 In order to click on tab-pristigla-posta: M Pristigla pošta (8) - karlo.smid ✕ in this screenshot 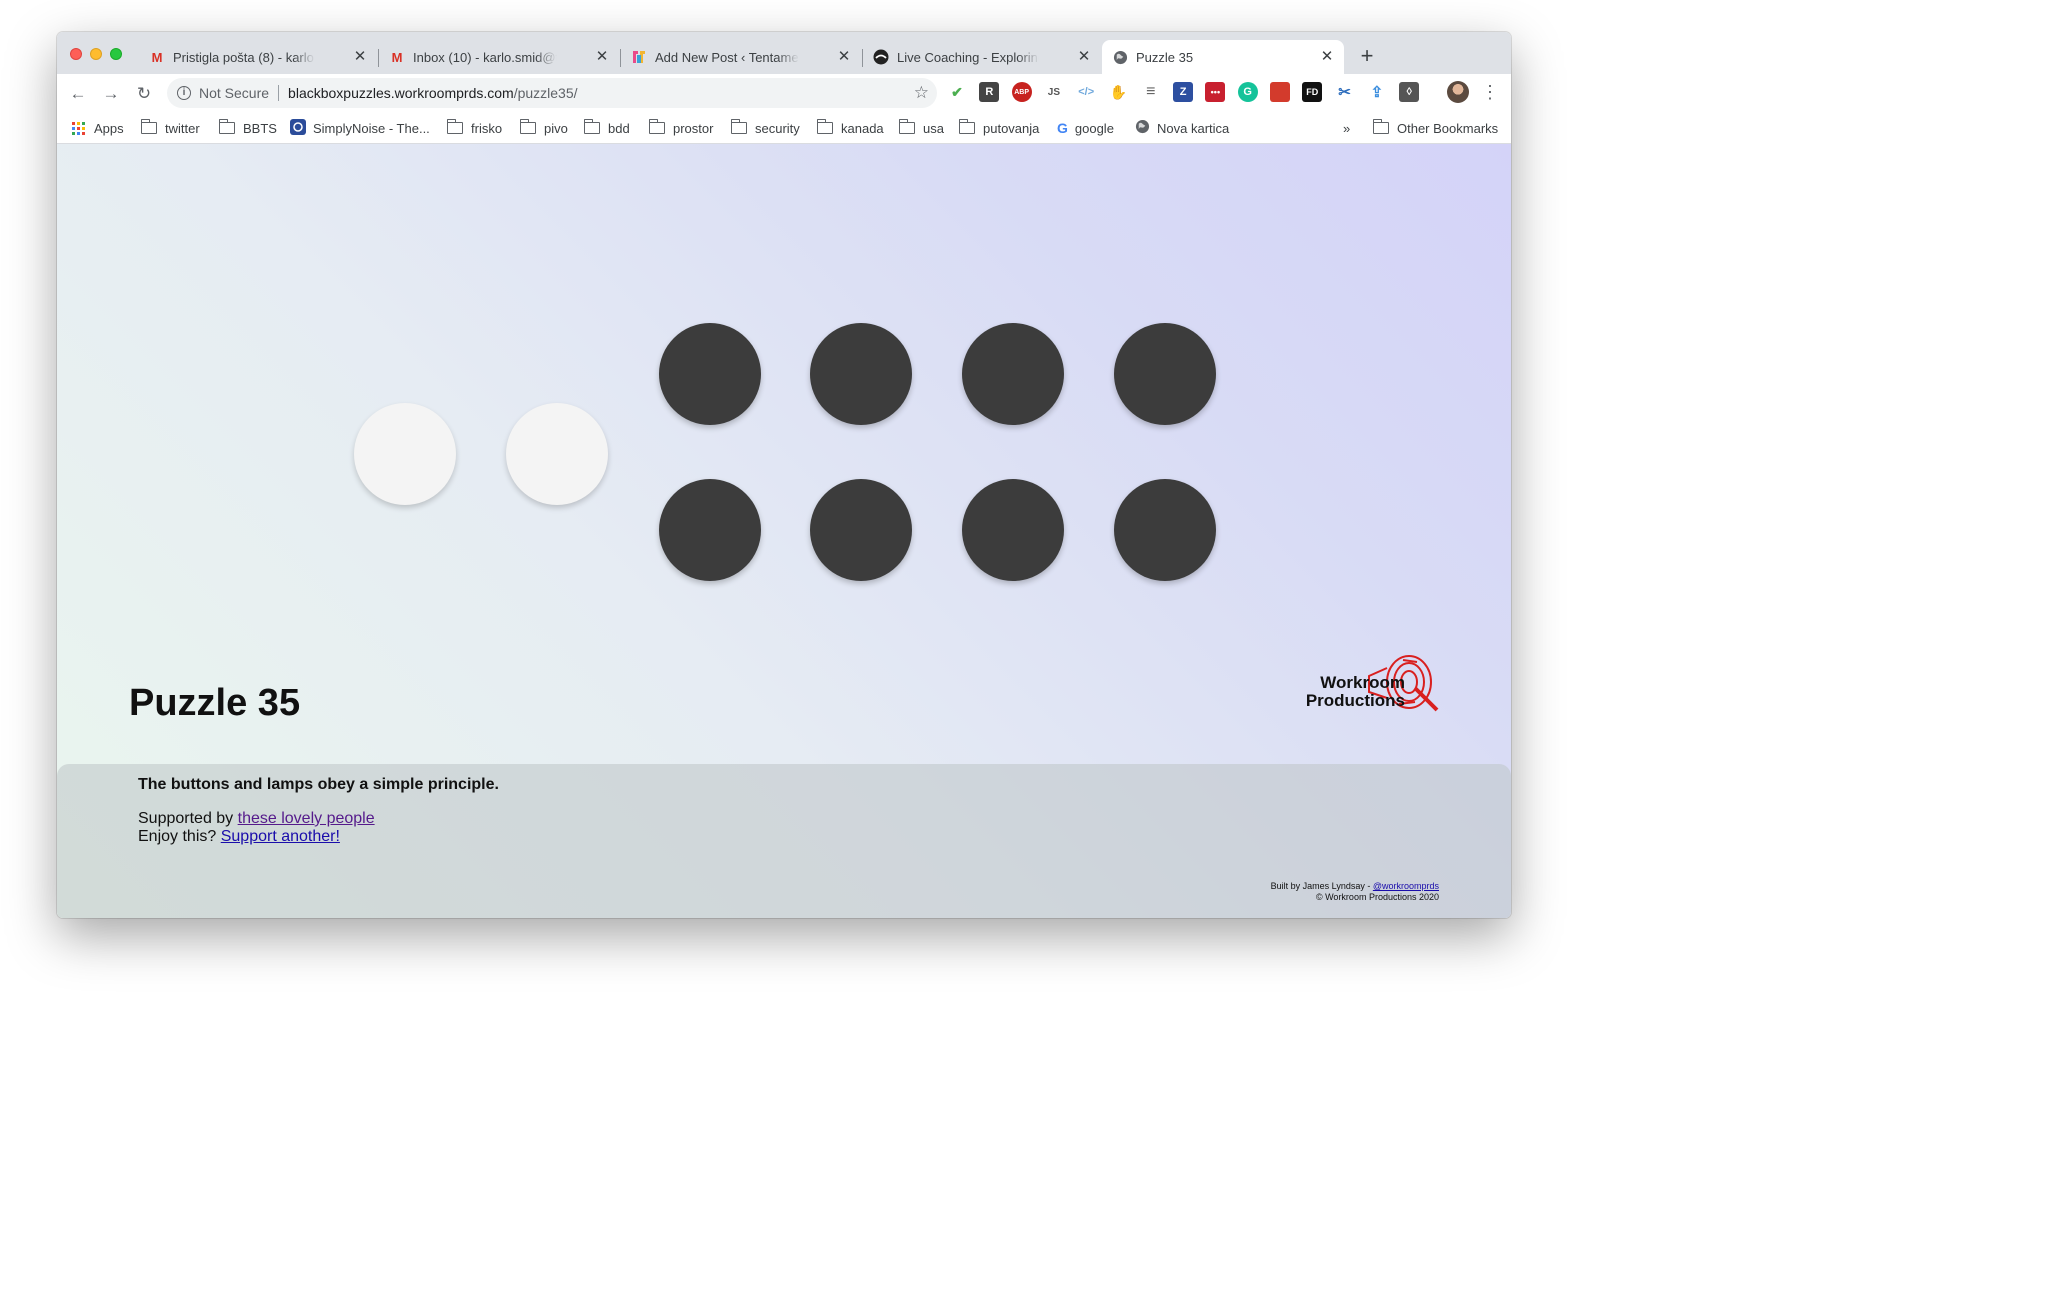, I will do `click(258, 57)`.